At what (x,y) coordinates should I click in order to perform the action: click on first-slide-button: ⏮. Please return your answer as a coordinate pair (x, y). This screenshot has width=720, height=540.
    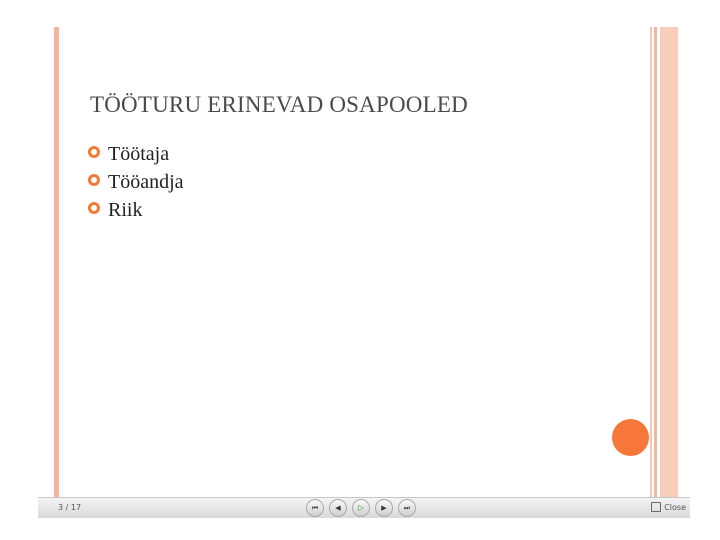
    Looking at the image, I should click on (315, 508).